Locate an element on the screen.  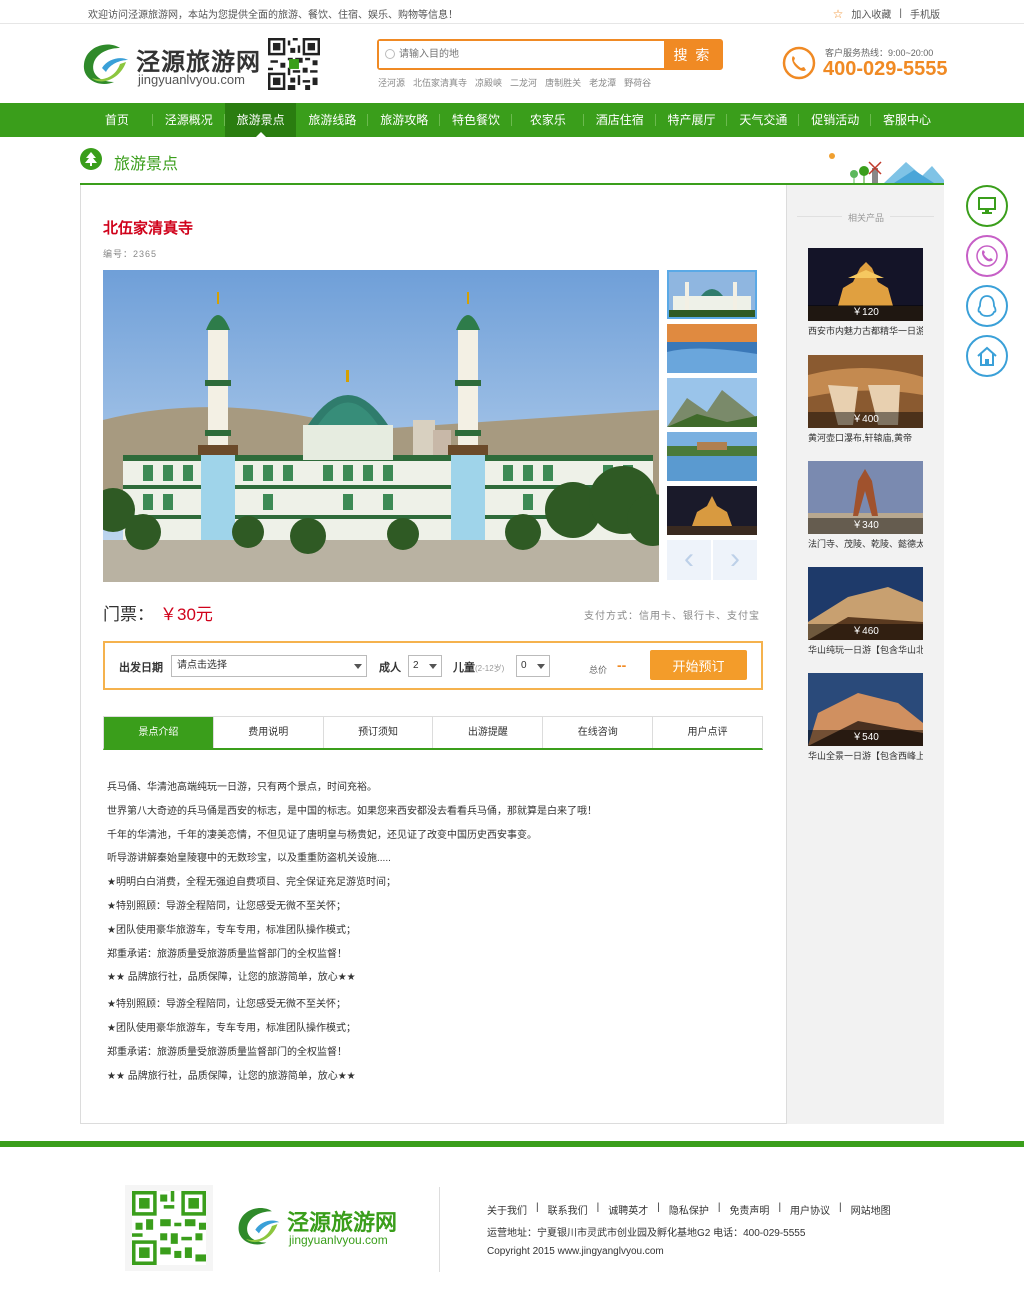
service-hotline: 客户服务热线：9:00~20:00 400-029-5555 is located at coordinates (867, 64).